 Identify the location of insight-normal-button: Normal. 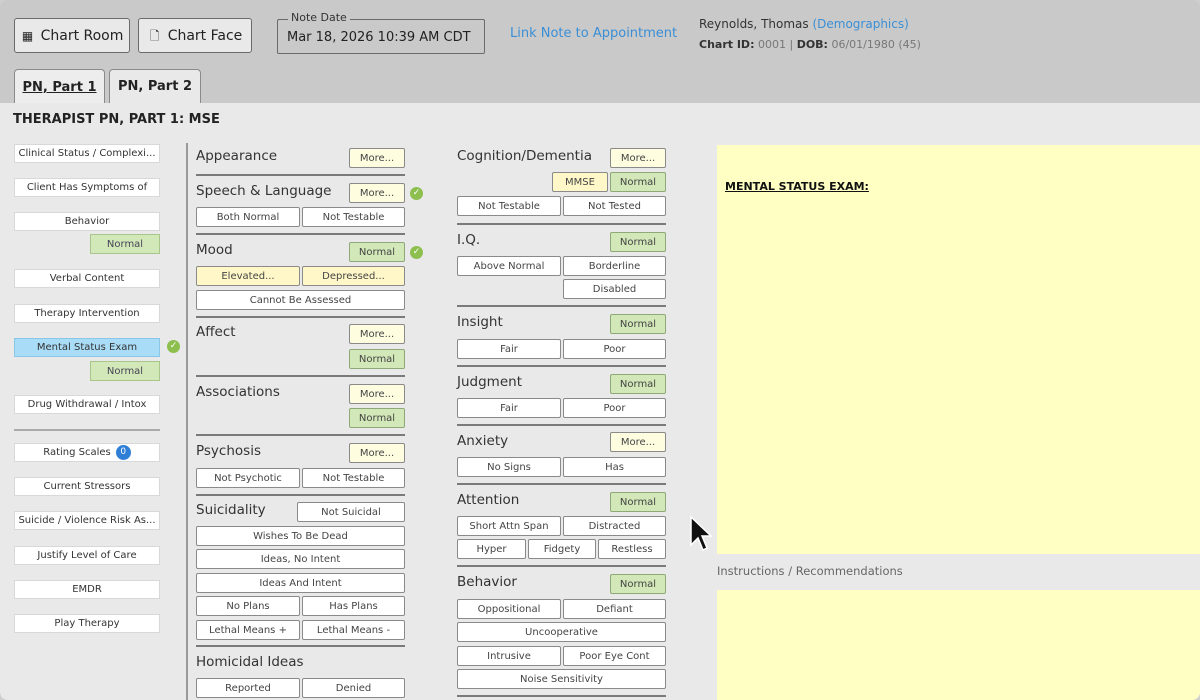
(638, 324).